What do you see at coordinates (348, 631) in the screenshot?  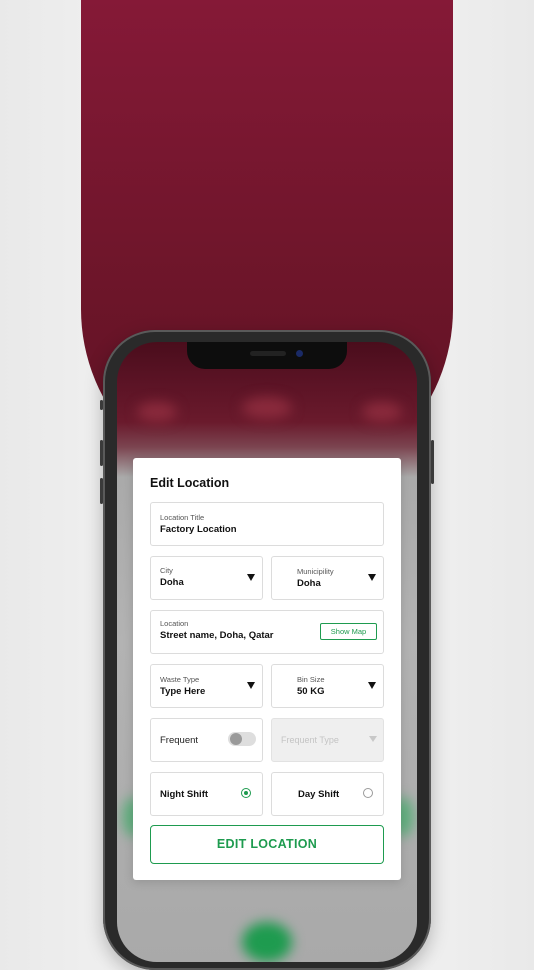 I see `show-map-button: Show Map` at bounding box center [348, 631].